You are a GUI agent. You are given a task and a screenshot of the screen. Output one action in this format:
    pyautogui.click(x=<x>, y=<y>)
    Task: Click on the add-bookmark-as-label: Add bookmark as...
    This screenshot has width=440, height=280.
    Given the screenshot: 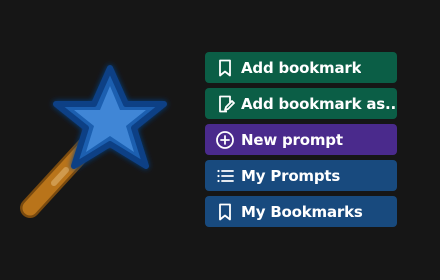 What is the action you would take?
    pyautogui.click(x=319, y=103)
    